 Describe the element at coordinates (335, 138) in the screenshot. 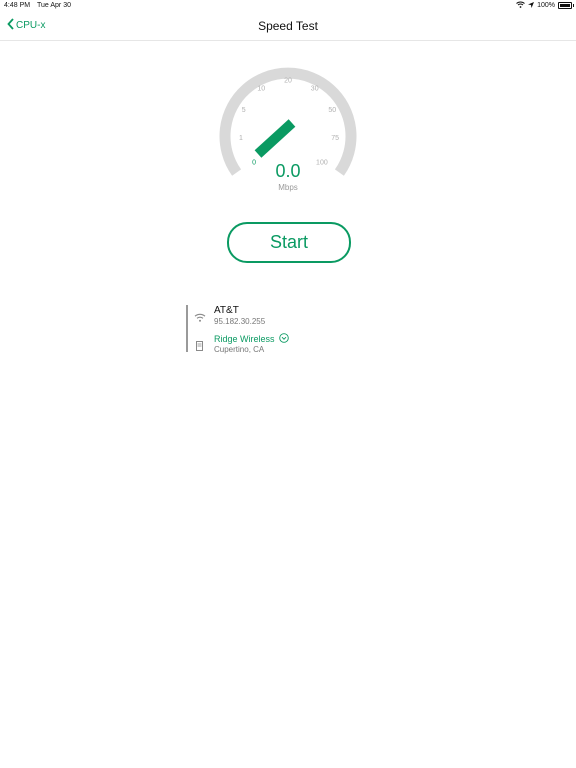

I see `gauge-tick-label: 75` at that location.